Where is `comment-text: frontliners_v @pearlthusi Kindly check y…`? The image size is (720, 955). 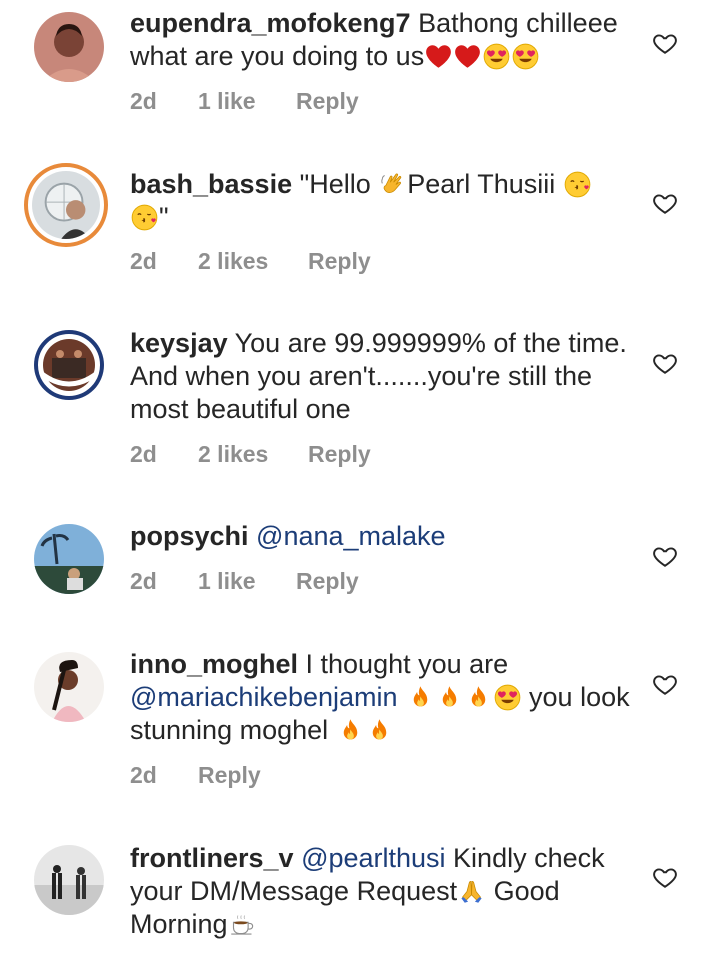
comment-text: frontliners_v @pearlthusi Kindly check y… is located at coordinates (380, 891).